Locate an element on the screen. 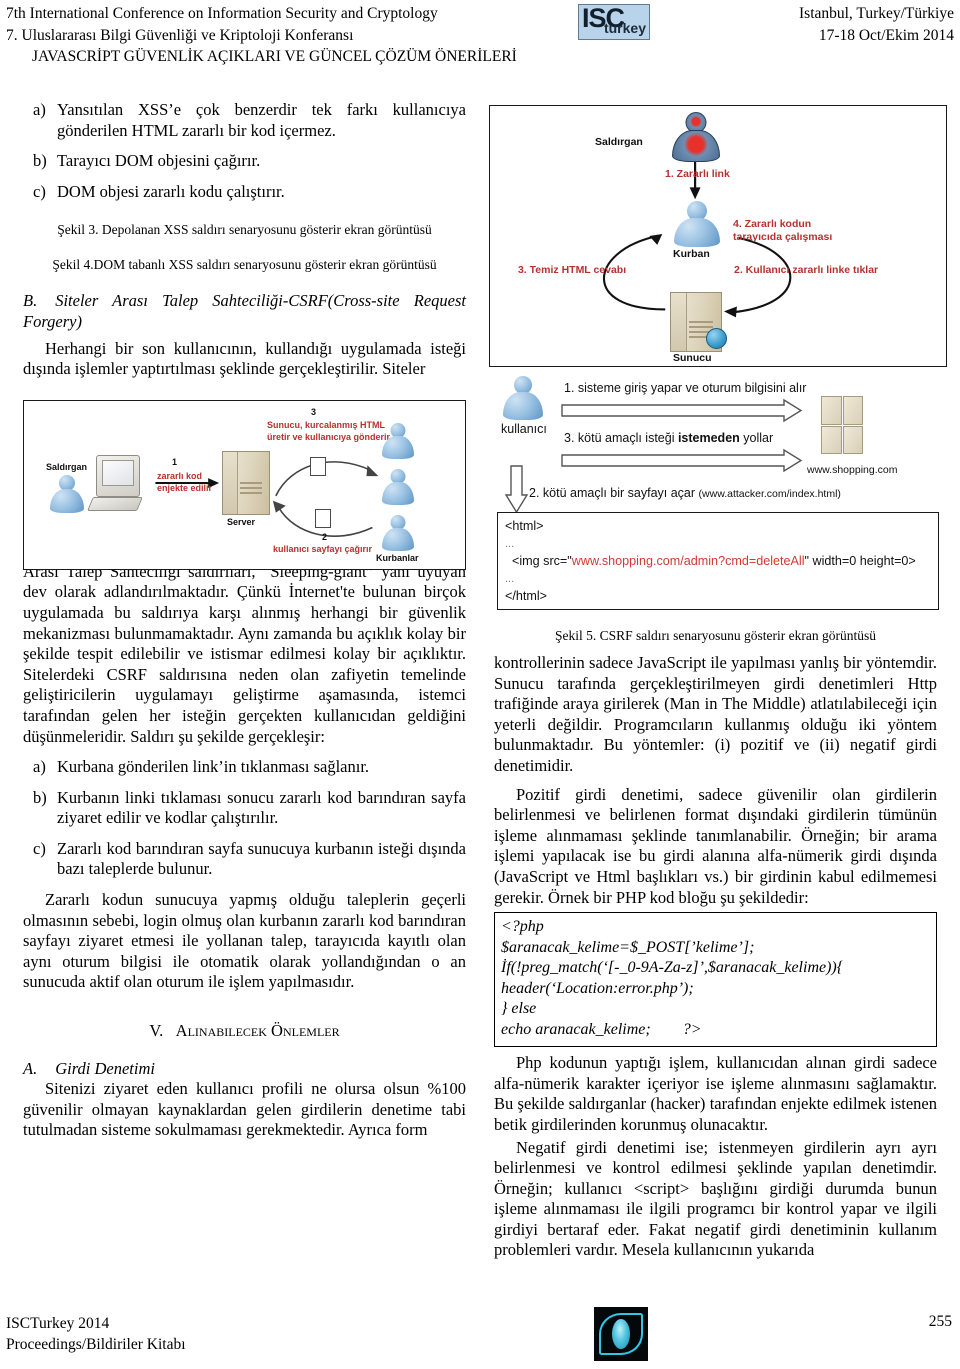 The height and width of the screenshot is (1369, 960). html-line: <html> is located at coordinates (524, 526).